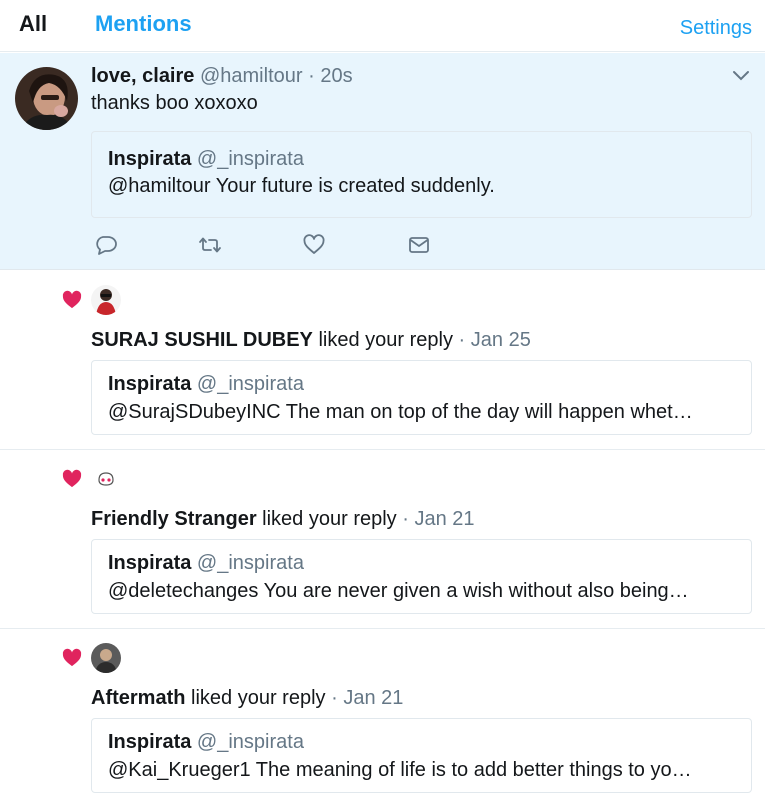 This screenshot has height=804, width=765. I want to click on reply-icon, so click(106, 245).